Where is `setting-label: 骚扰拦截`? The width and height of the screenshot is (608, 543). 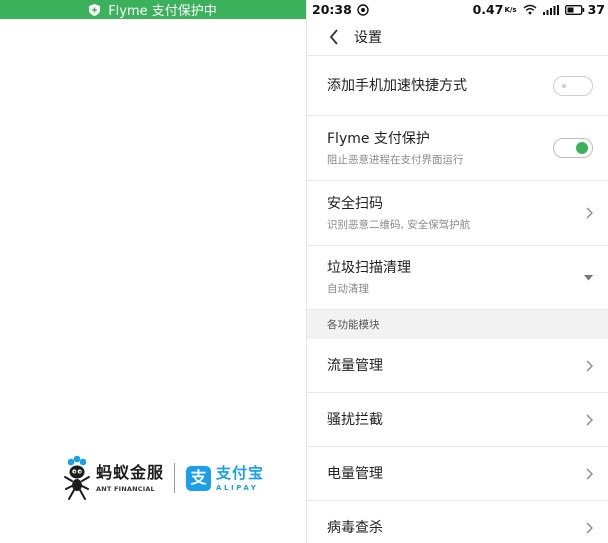 setting-label: 骚扰拦截 is located at coordinates (355, 419).